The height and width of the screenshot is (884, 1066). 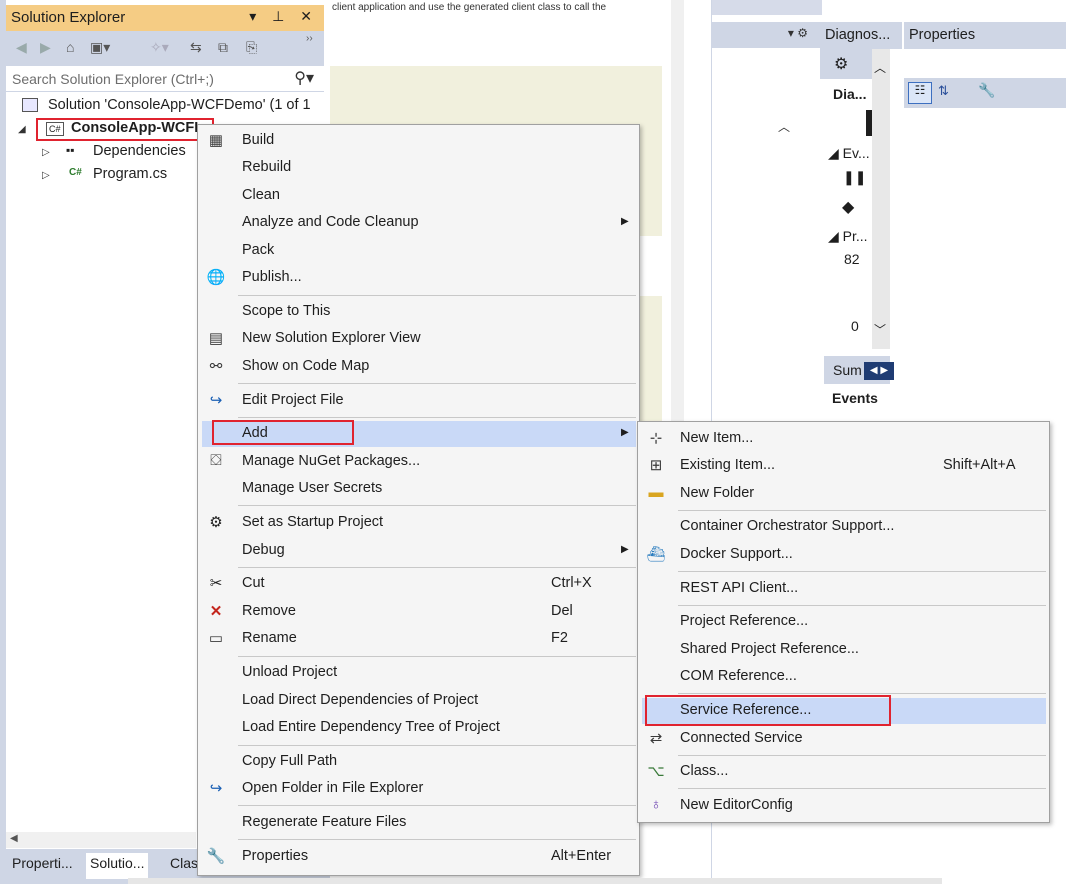 What do you see at coordinates (216, 140) in the screenshot?
I see `build-icon: ▦` at bounding box center [216, 140].